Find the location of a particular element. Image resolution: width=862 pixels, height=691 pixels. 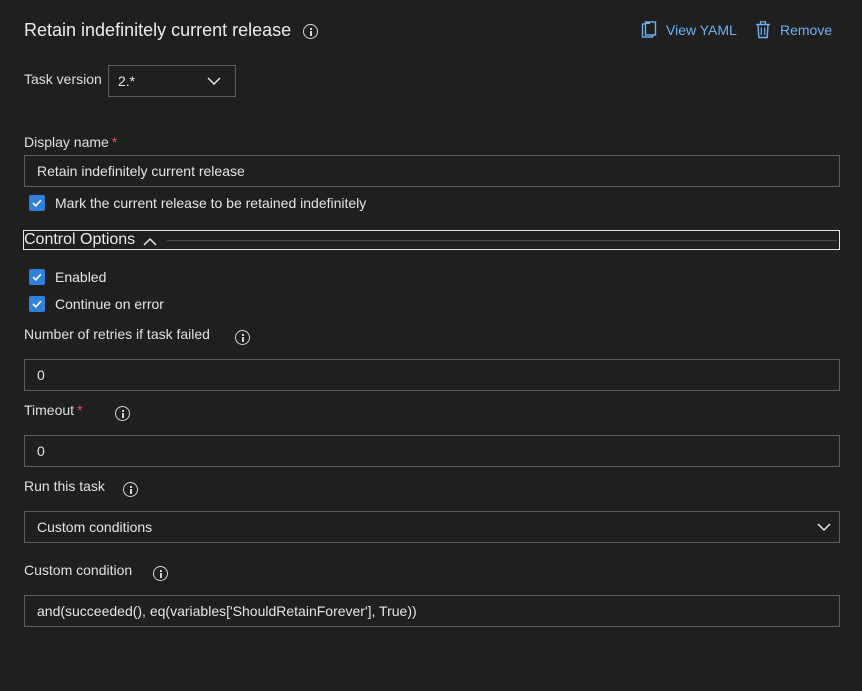

task-version-value: 2.* is located at coordinates (127, 81).